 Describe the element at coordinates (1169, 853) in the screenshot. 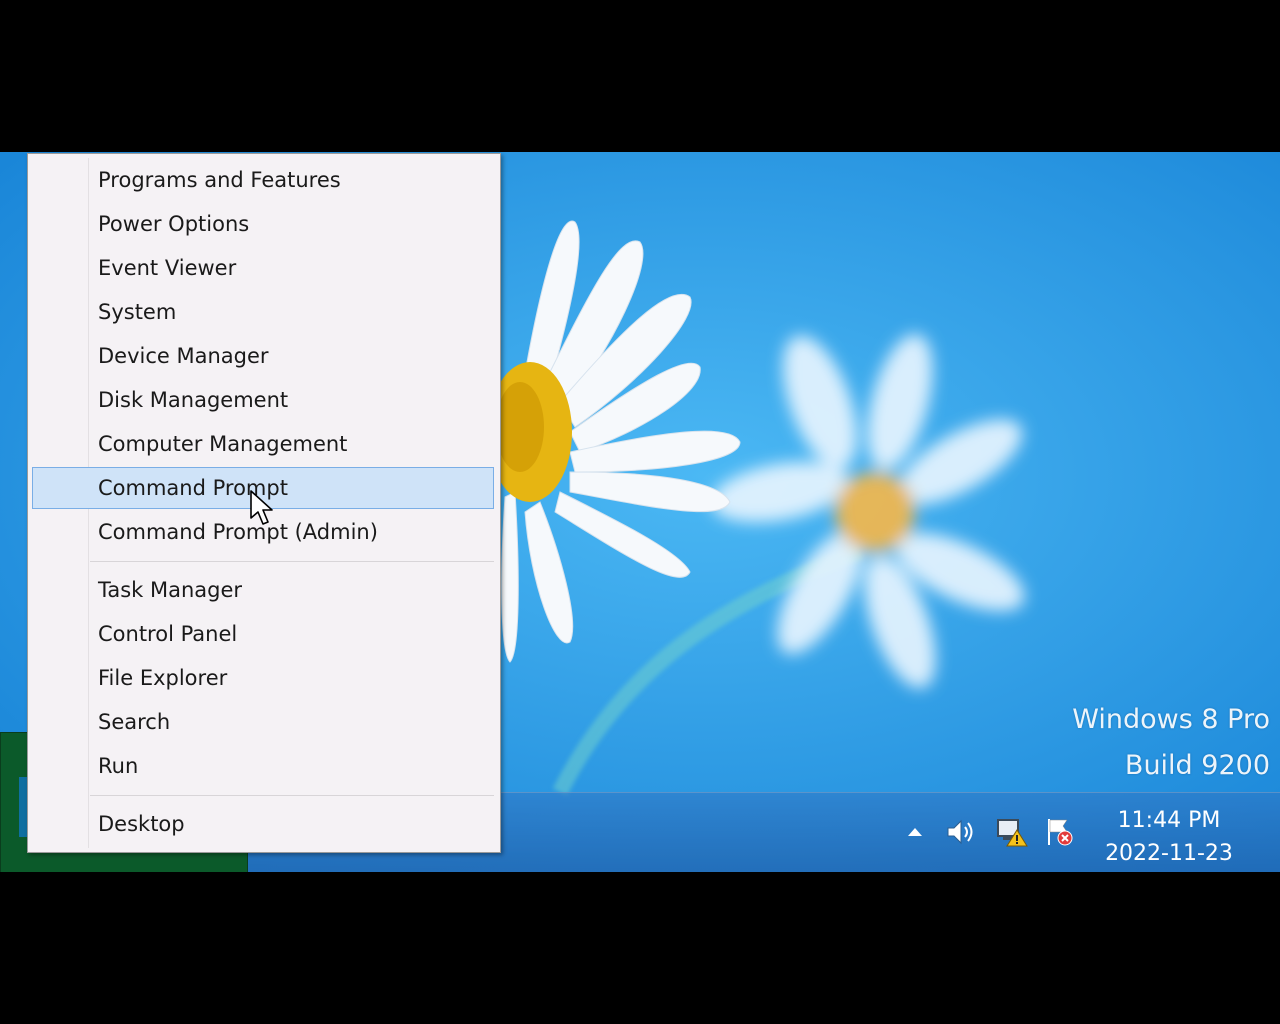

I see `clock-date: 2022-11-23` at that location.